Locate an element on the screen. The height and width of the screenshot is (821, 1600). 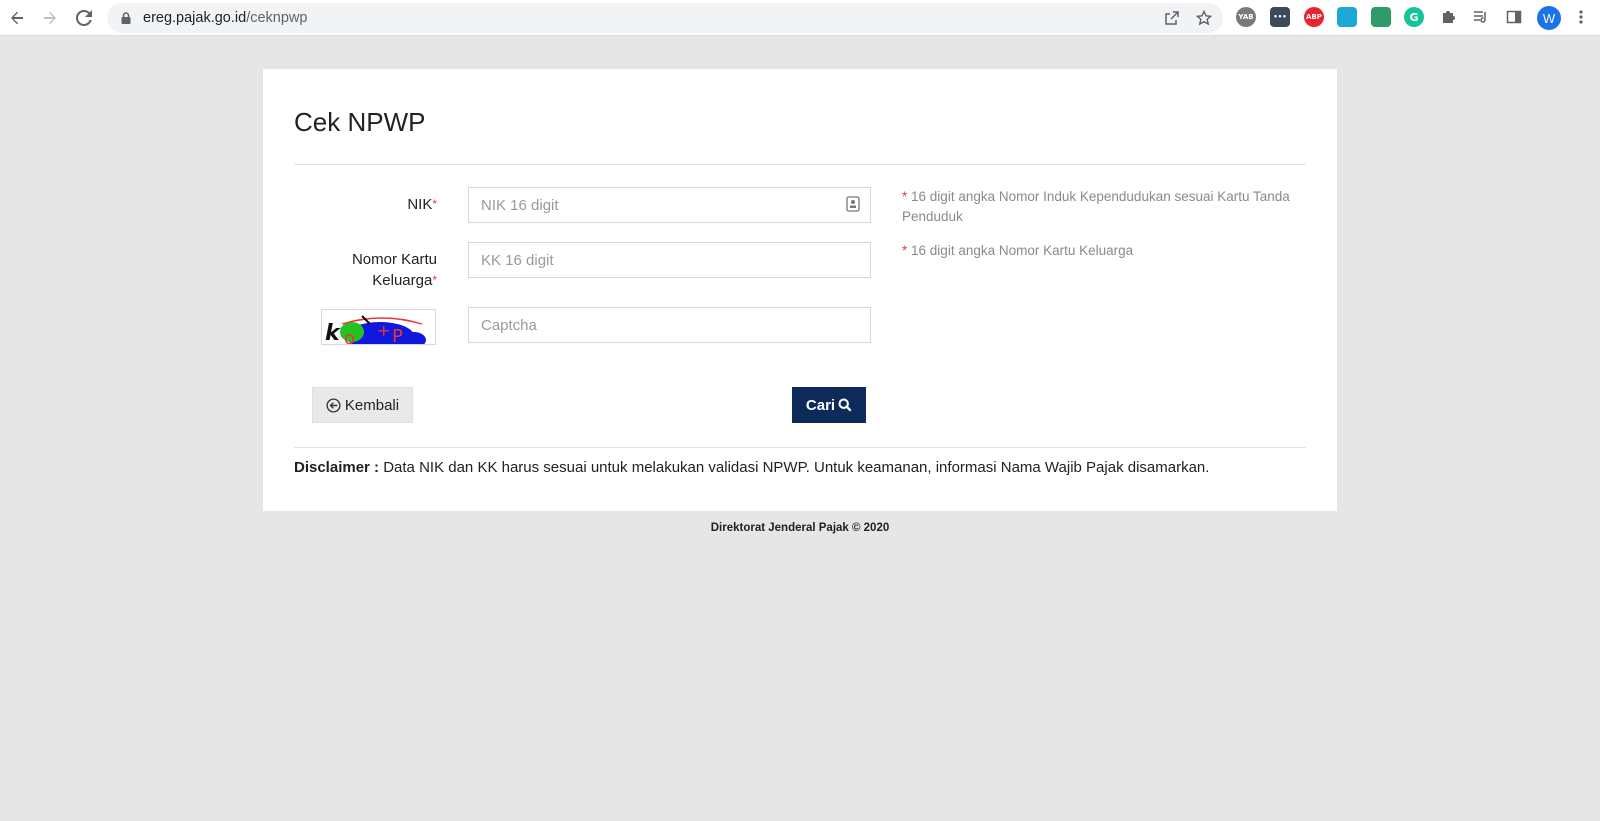
screen-extension-icon is located at coordinates (1347, 17).